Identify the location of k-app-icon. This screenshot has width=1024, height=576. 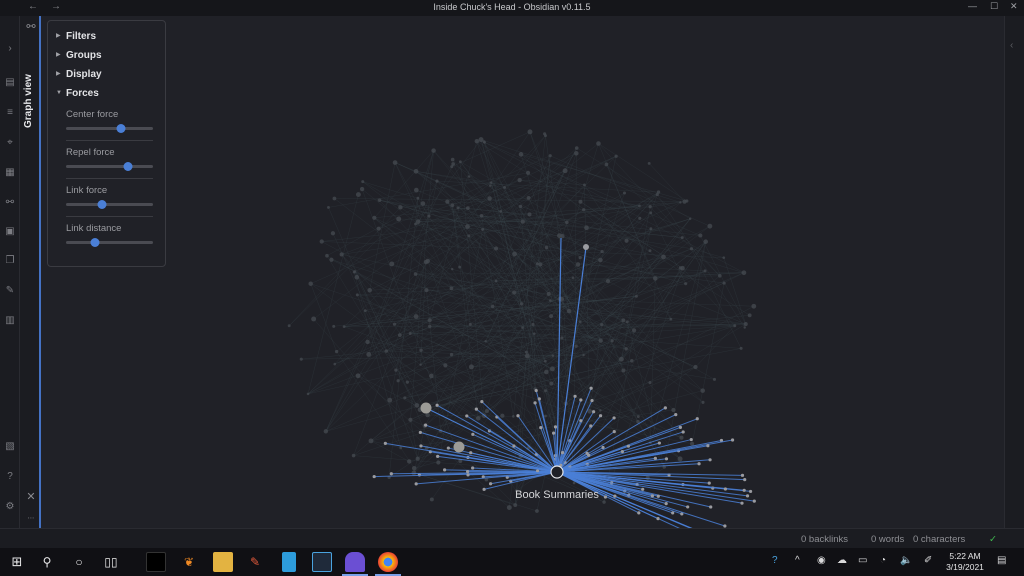
(322, 562).